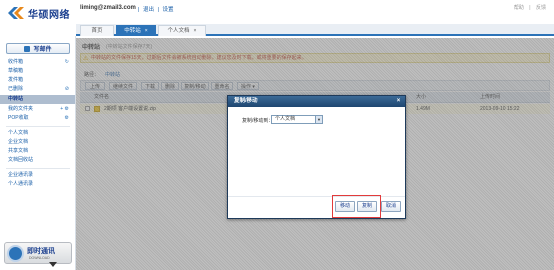 The height and width of the screenshot is (270, 554). What do you see at coordinates (129, 47) in the screenshot?
I see `page-subtitle: (中转站文件保存7天)` at bounding box center [129, 47].